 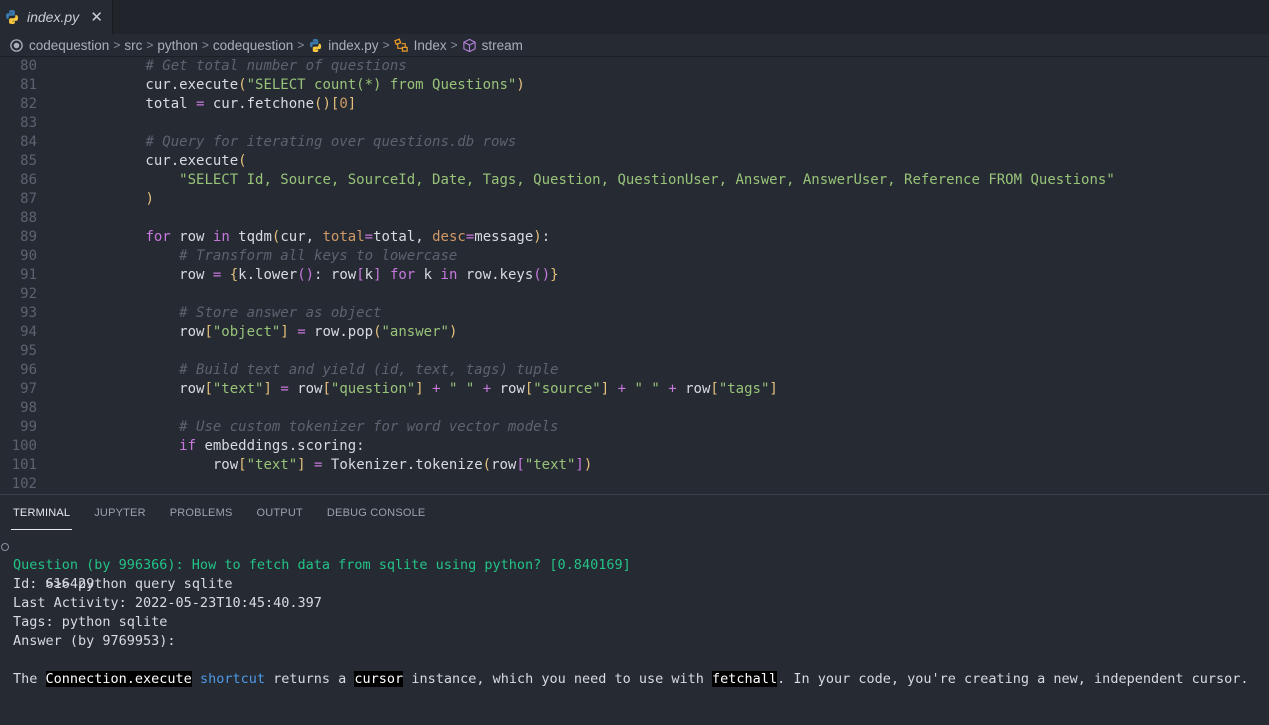 What do you see at coordinates (29, 679) in the screenshot?
I see `answer-text-segment: The` at bounding box center [29, 679].